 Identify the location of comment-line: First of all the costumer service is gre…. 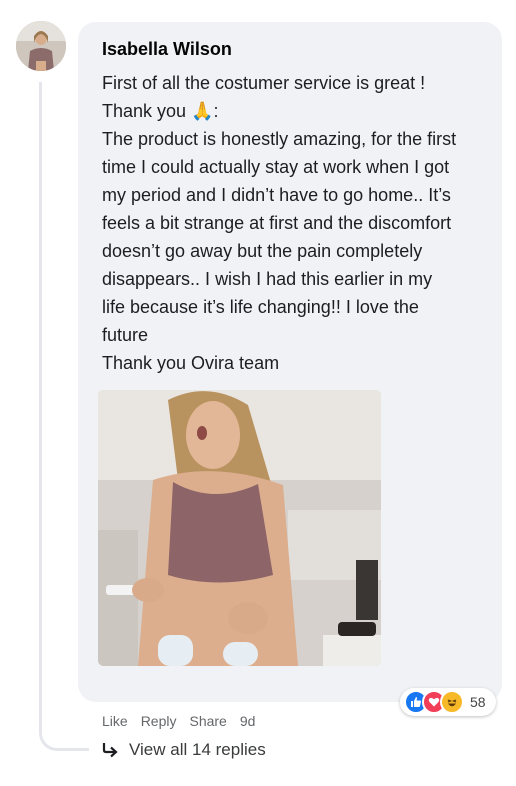
(264, 83).